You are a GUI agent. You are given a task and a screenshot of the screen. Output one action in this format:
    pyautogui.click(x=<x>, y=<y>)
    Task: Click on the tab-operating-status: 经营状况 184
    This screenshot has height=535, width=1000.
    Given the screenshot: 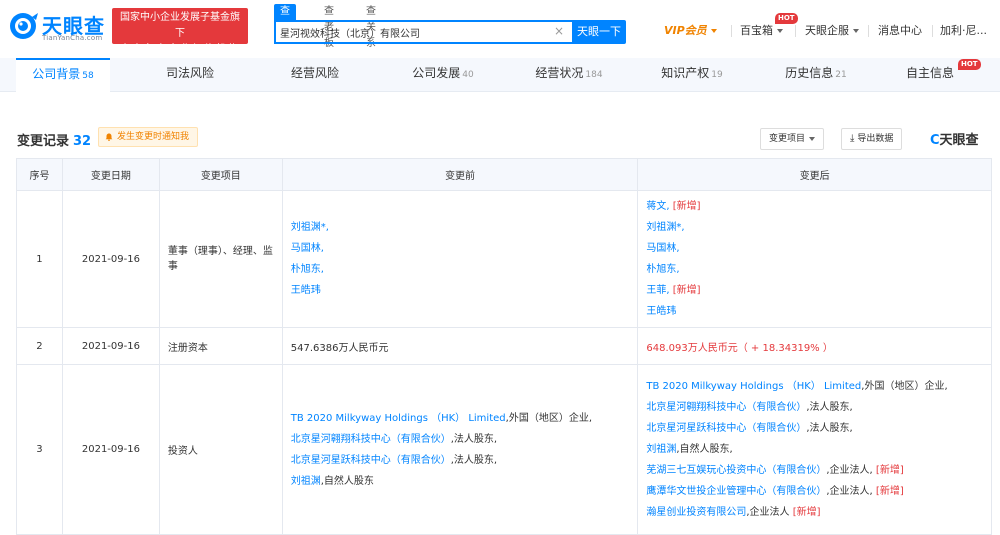 What is the action you would take?
    pyautogui.click(x=569, y=75)
    